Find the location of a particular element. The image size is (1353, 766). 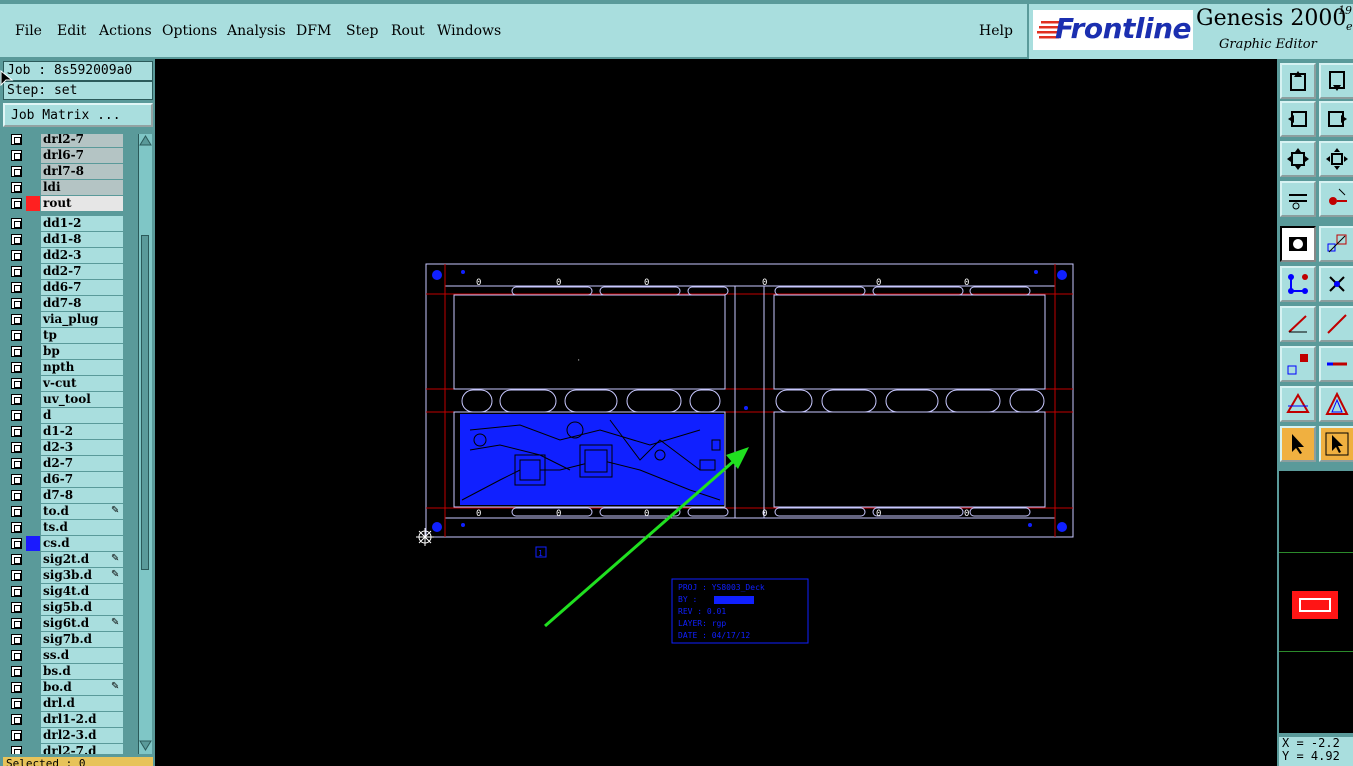

layer-row: d1-2 is located at coordinates (70, 431).